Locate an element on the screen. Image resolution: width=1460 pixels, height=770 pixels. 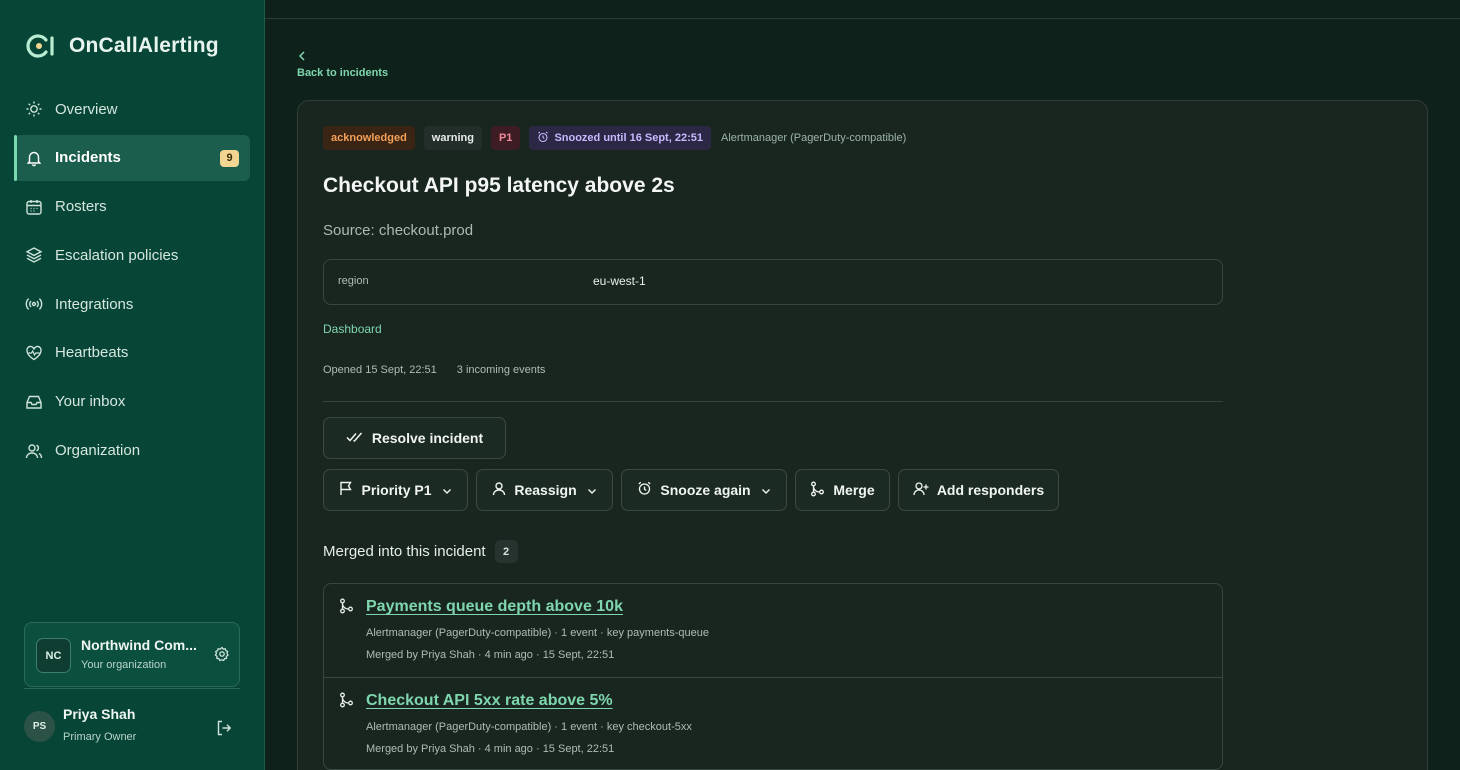
merged-count-badge: 2 is located at coordinates (506, 551).